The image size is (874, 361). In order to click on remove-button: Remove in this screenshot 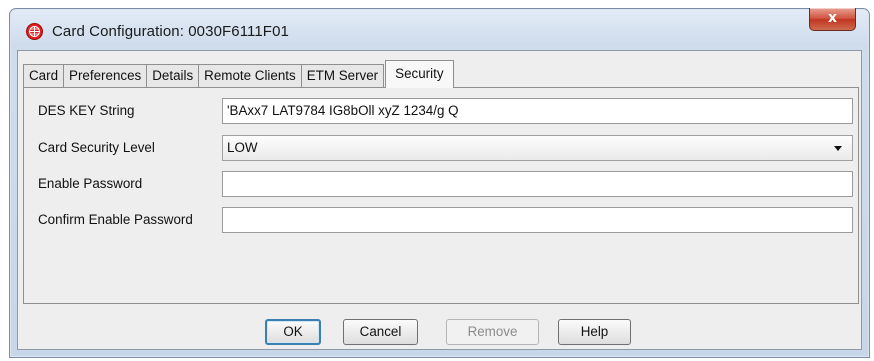, I will do `click(492, 332)`.